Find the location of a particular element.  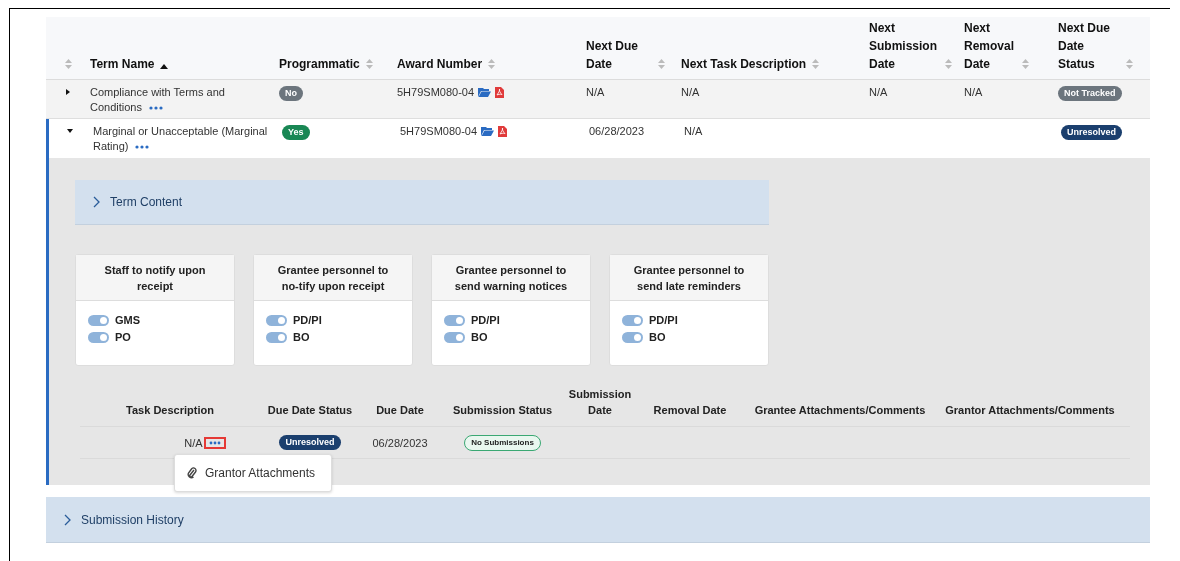

column-header: Term Name is located at coordinates (122, 64).